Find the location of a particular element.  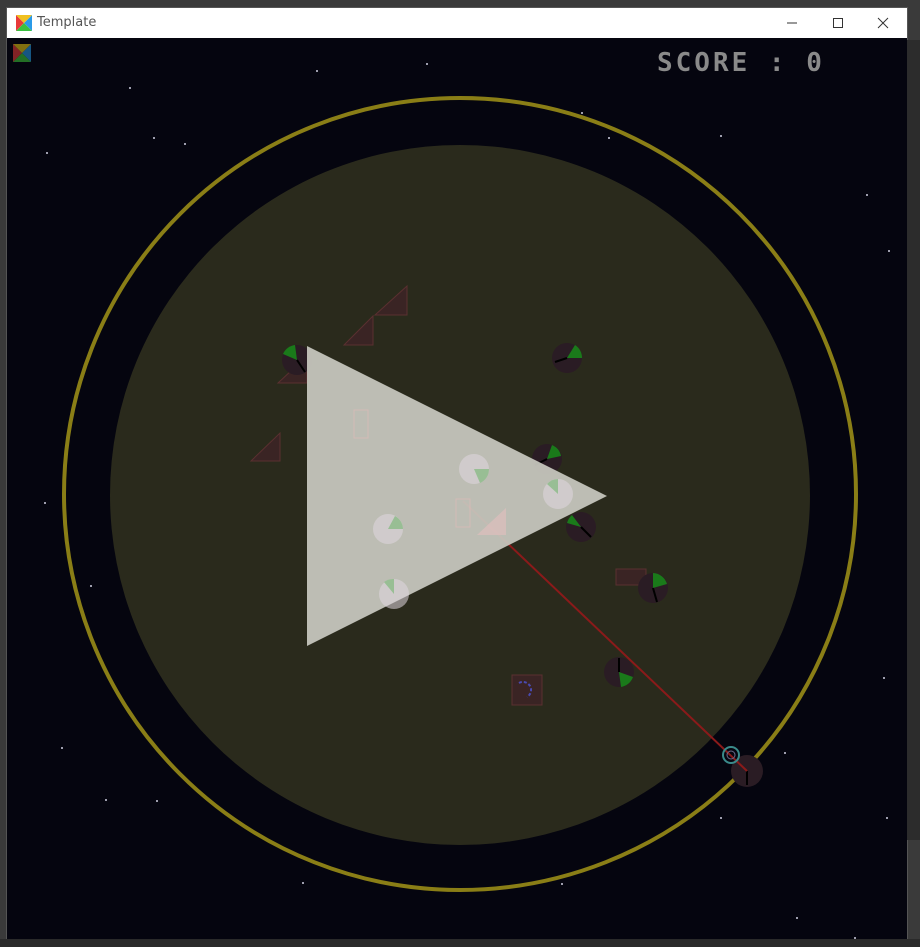

minimize-button is located at coordinates (792, 23).